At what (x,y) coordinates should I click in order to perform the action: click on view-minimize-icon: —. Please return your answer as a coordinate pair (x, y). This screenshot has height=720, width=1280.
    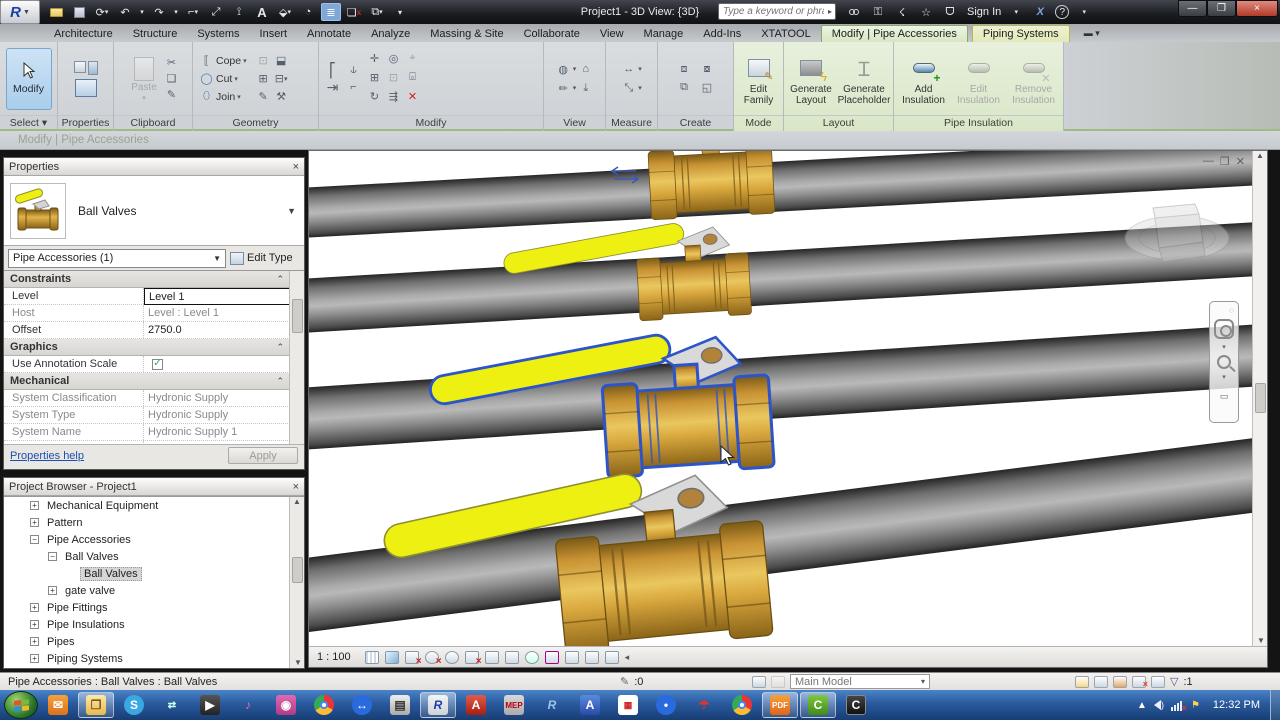
    Looking at the image, I should click on (1208, 161).